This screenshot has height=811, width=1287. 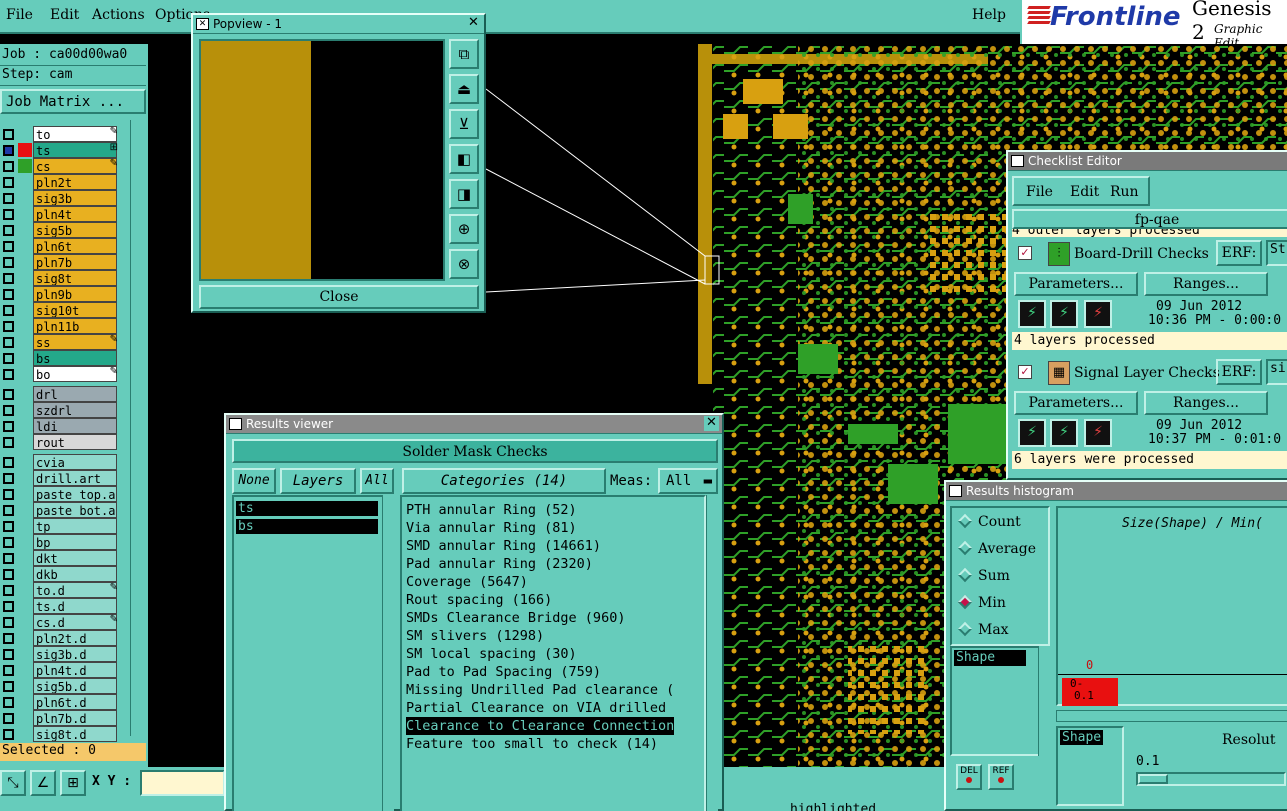 I want to click on measure-tool-icon: ∠, so click(x=43, y=783).